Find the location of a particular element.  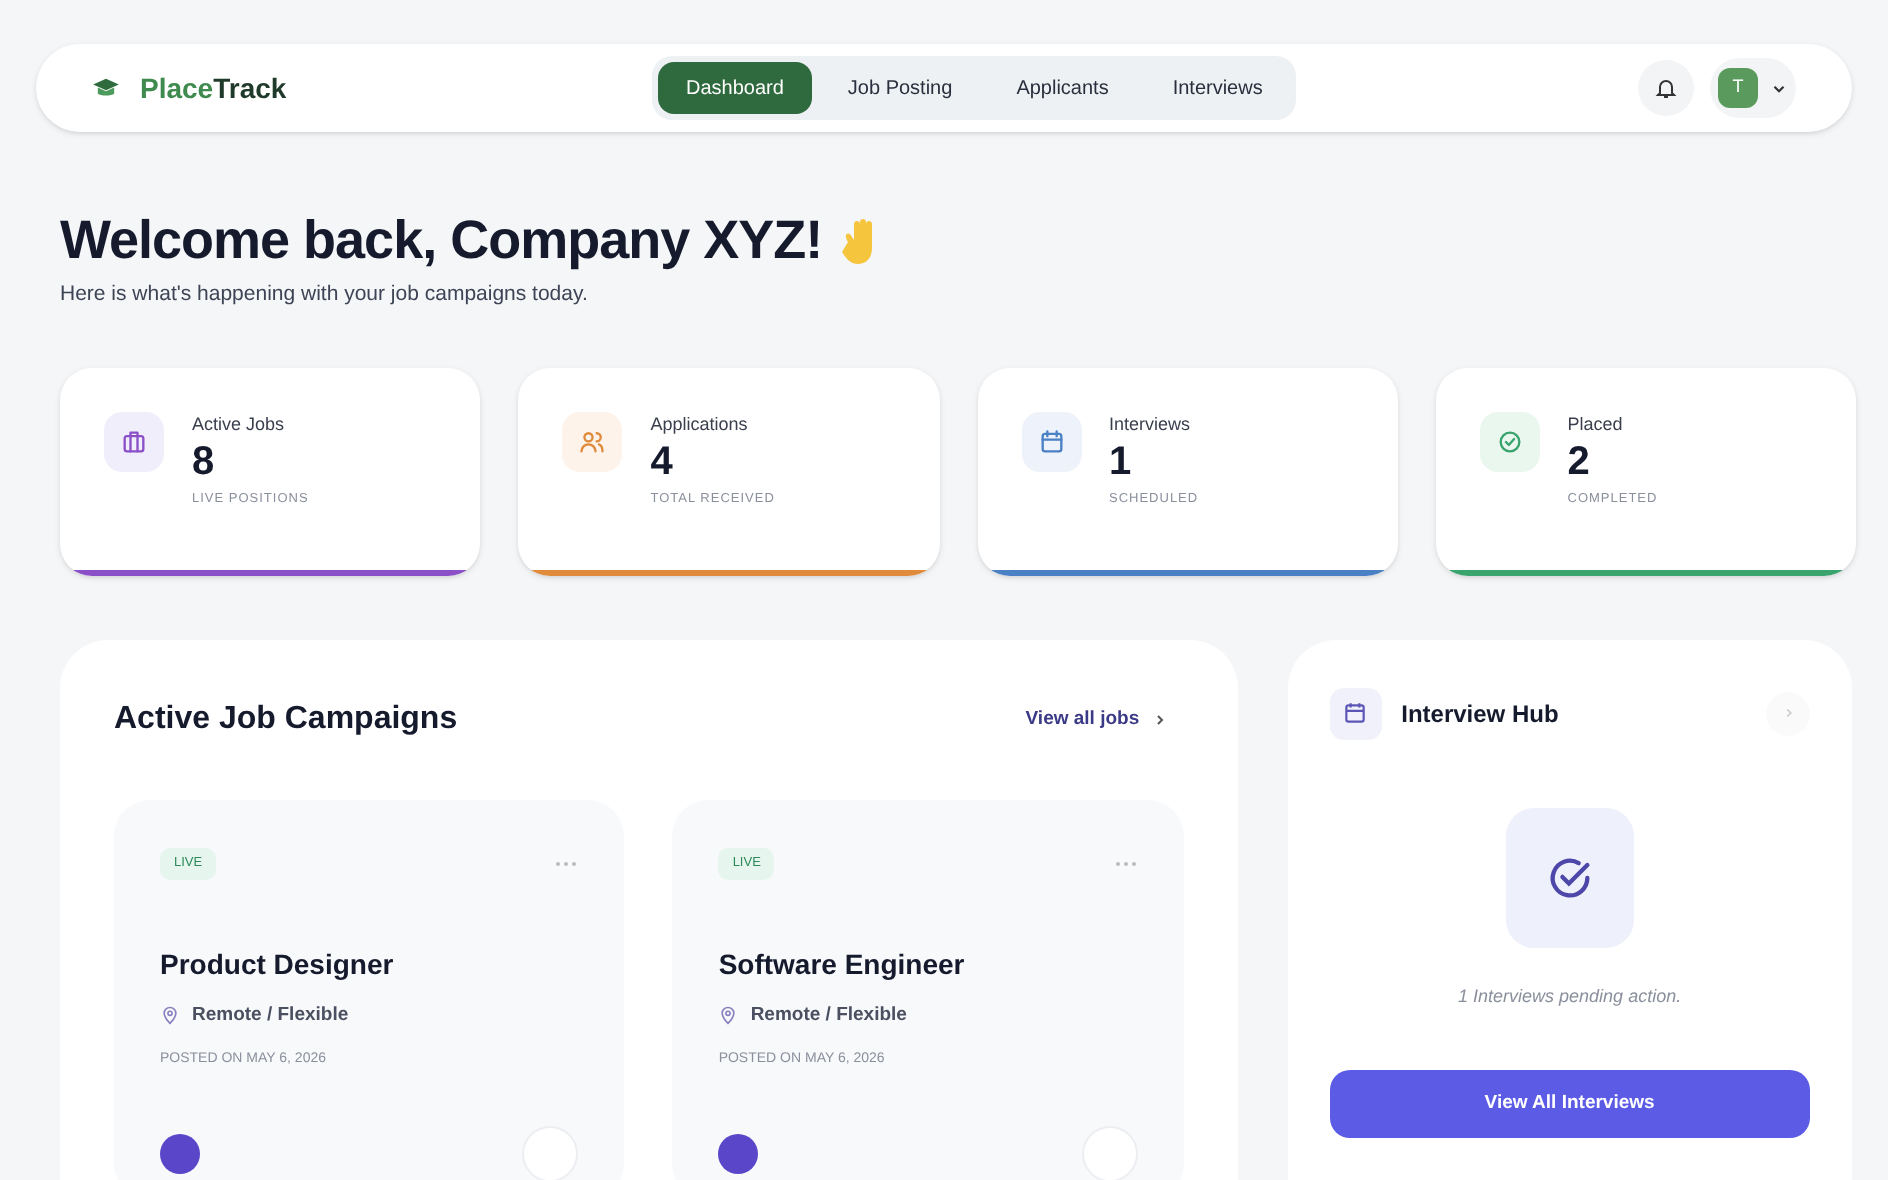

check-circle-icon is located at coordinates (1509, 441).